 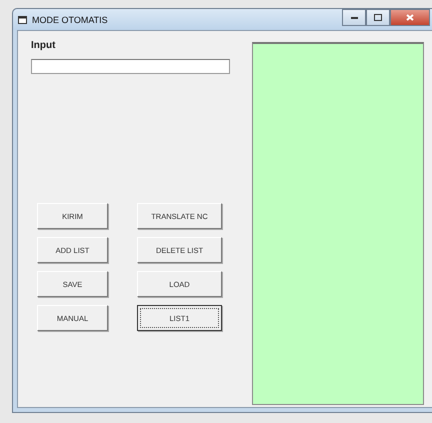 I want to click on close-button, so click(x=410, y=17).